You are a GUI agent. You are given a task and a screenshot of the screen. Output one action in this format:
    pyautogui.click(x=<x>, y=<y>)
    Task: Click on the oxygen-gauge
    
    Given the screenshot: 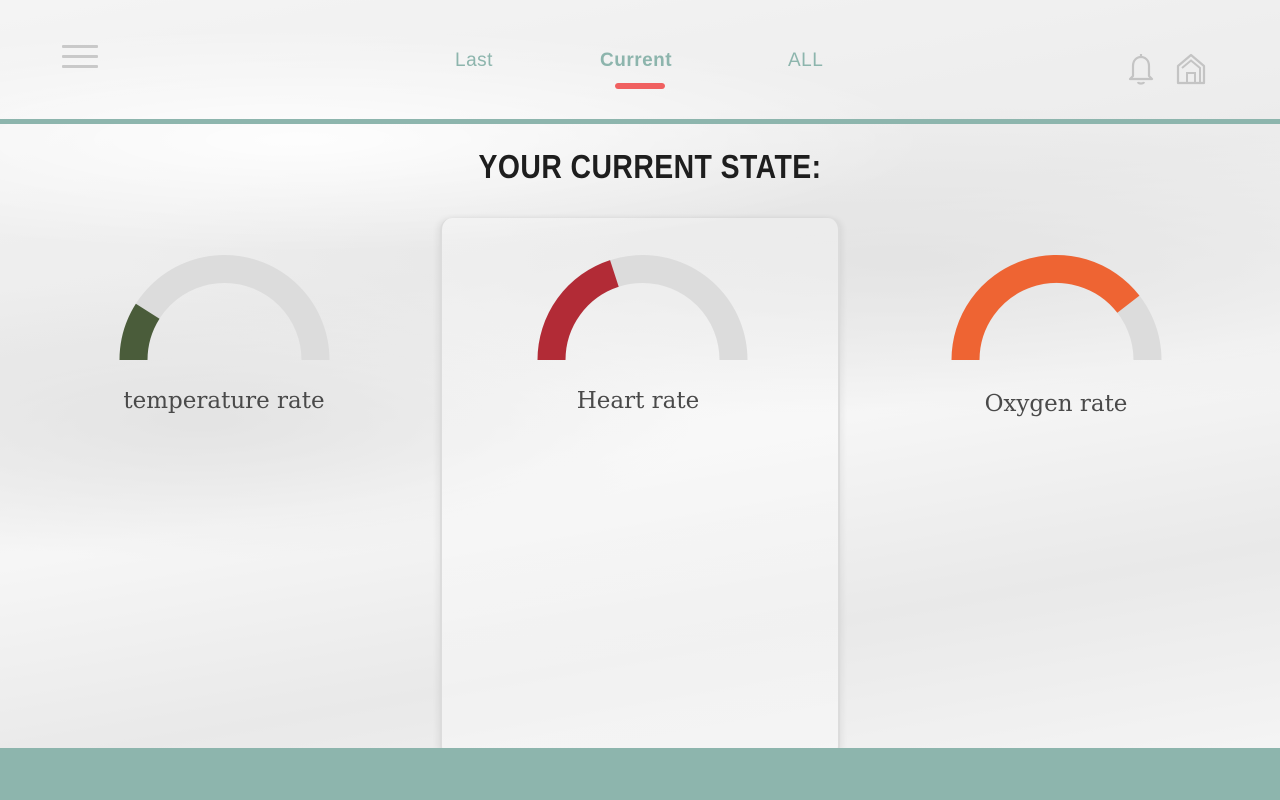 What is the action you would take?
    pyautogui.click(x=1056, y=308)
    